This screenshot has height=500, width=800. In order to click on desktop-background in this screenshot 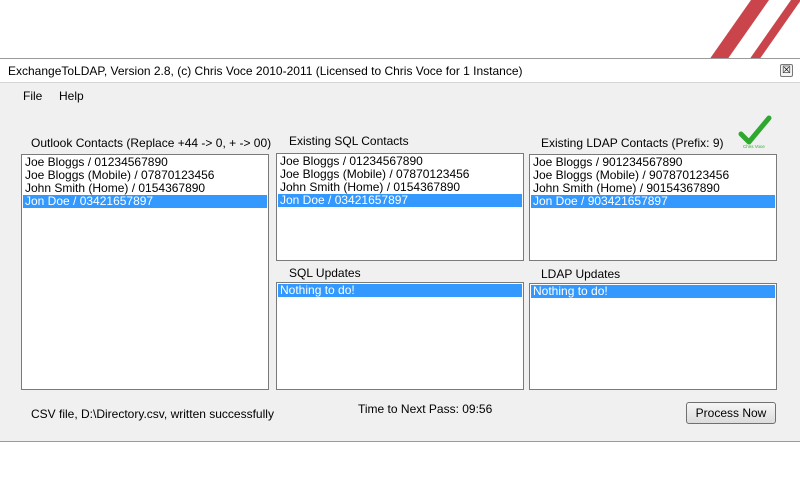, I will do `click(400, 30)`.